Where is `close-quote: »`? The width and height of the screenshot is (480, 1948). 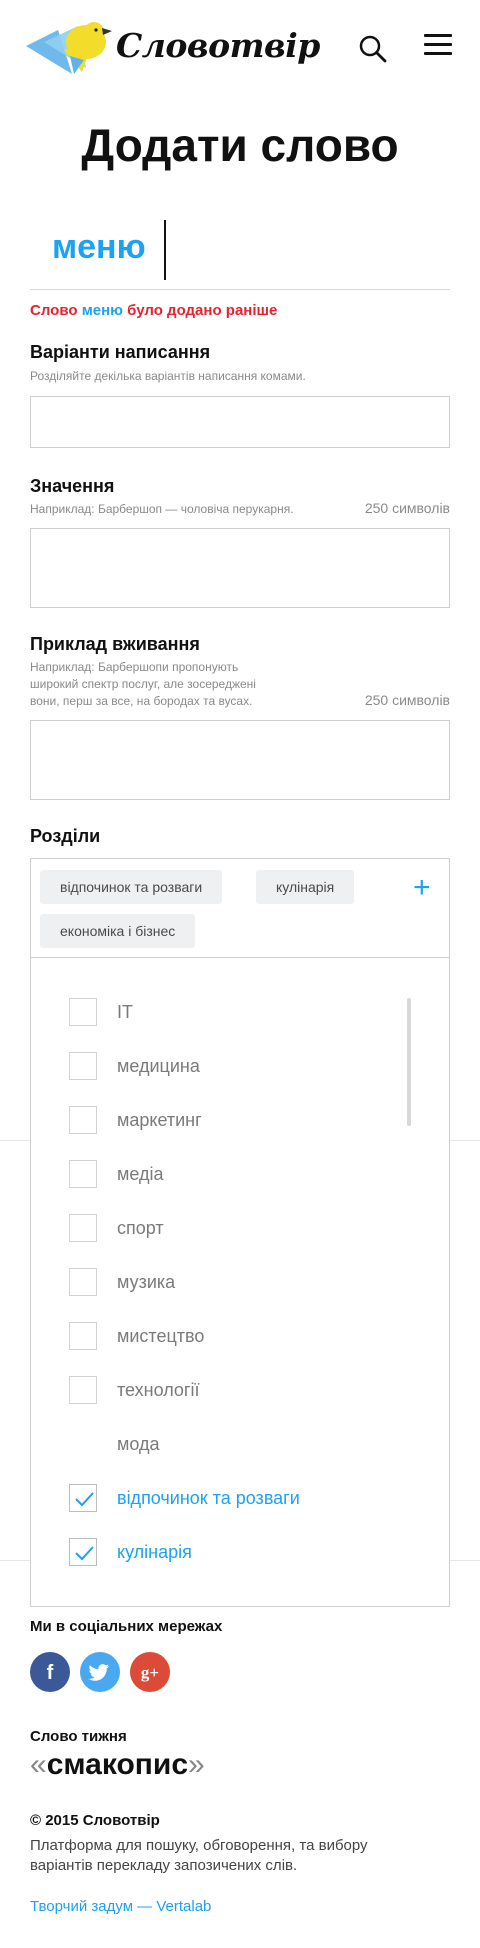 close-quote: » is located at coordinates (196, 1764).